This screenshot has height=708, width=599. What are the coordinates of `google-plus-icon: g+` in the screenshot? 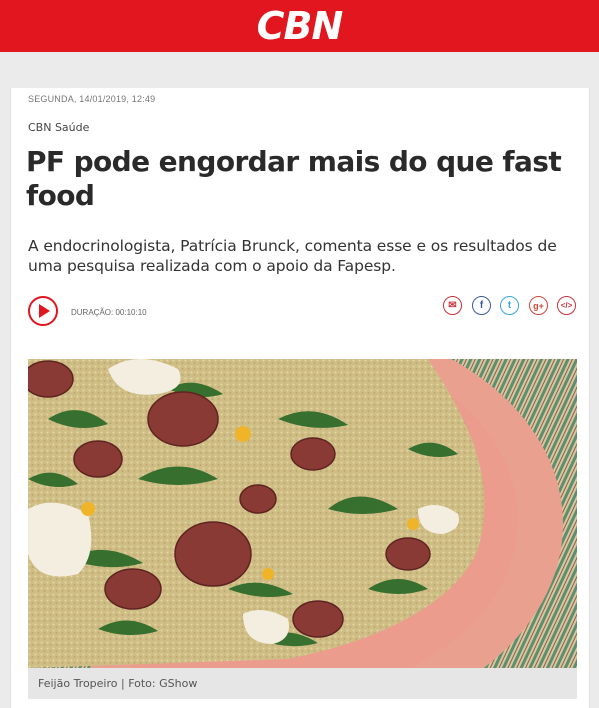 It's located at (538, 305).